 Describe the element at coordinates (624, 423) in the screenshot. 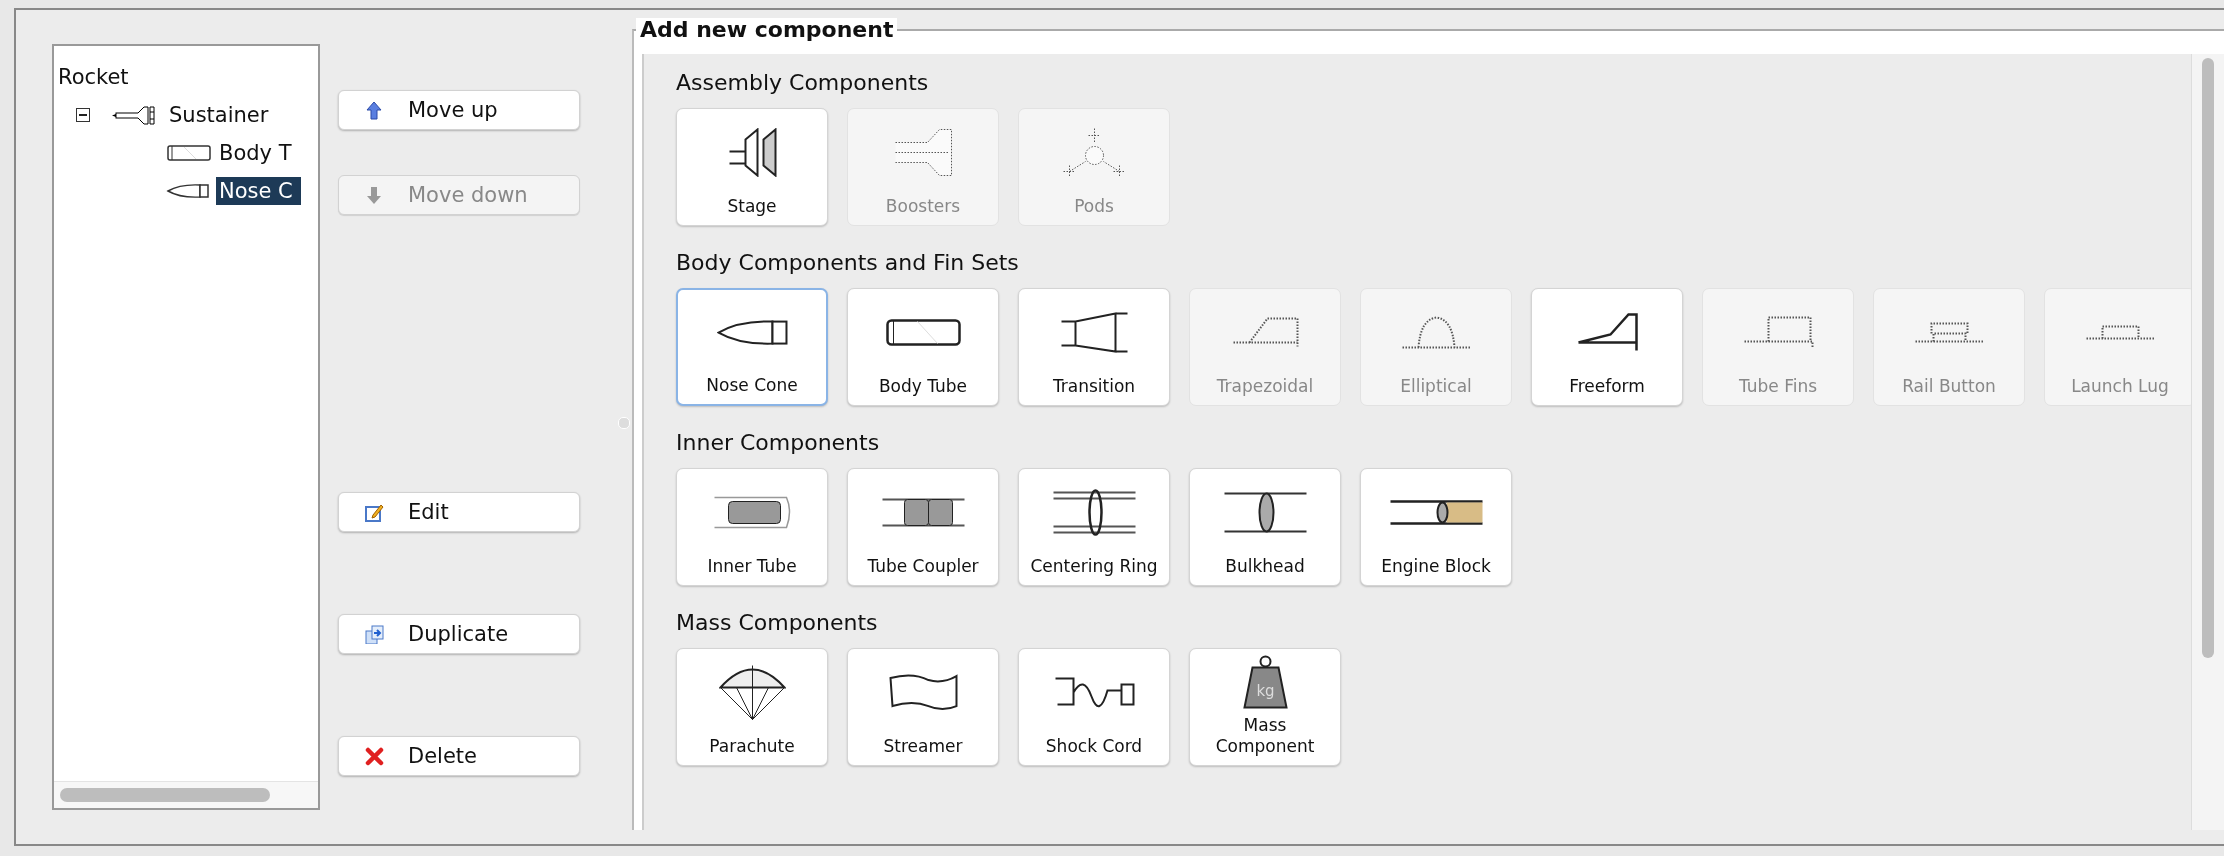

I see `splitter-handle` at that location.